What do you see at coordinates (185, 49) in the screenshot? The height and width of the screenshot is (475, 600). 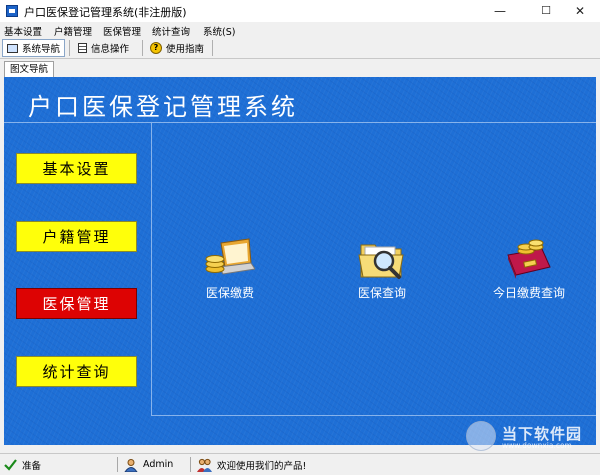 I see `user-guide-label: 使用指南` at bounding box center [185, 49].